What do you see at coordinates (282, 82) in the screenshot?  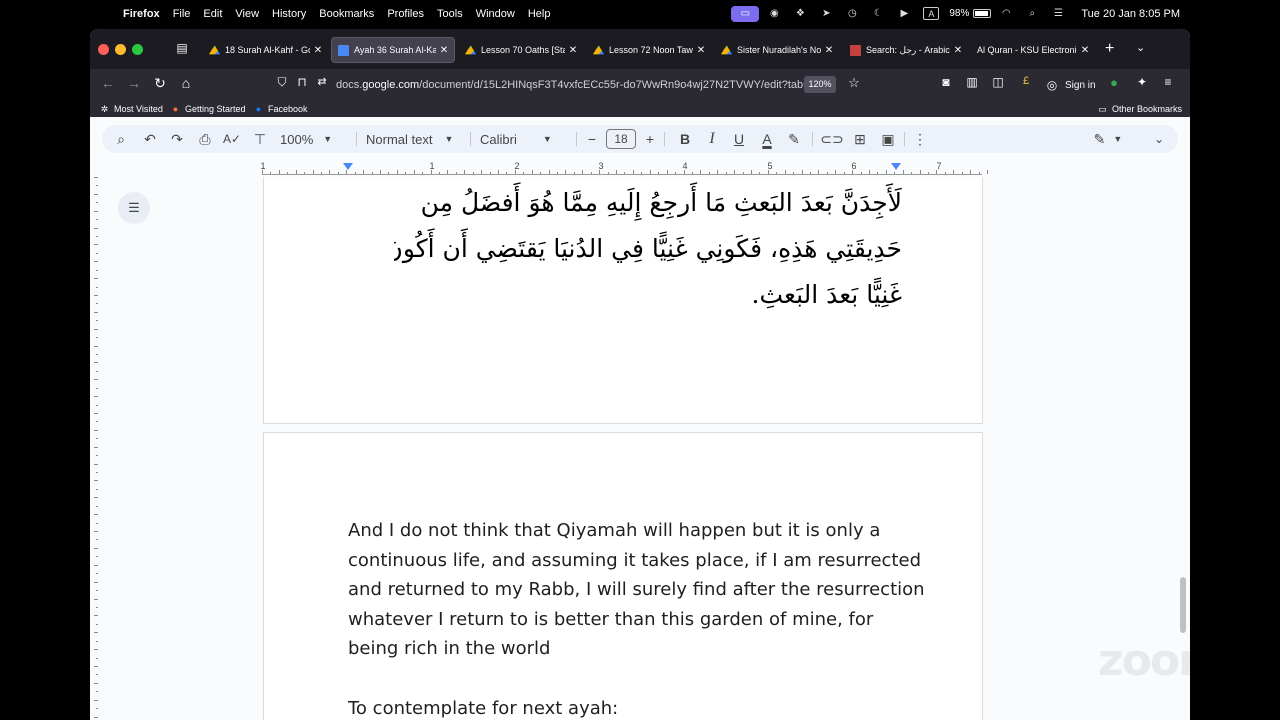 I see `shield-icon: ⛉` at bounding box center [282, 82].